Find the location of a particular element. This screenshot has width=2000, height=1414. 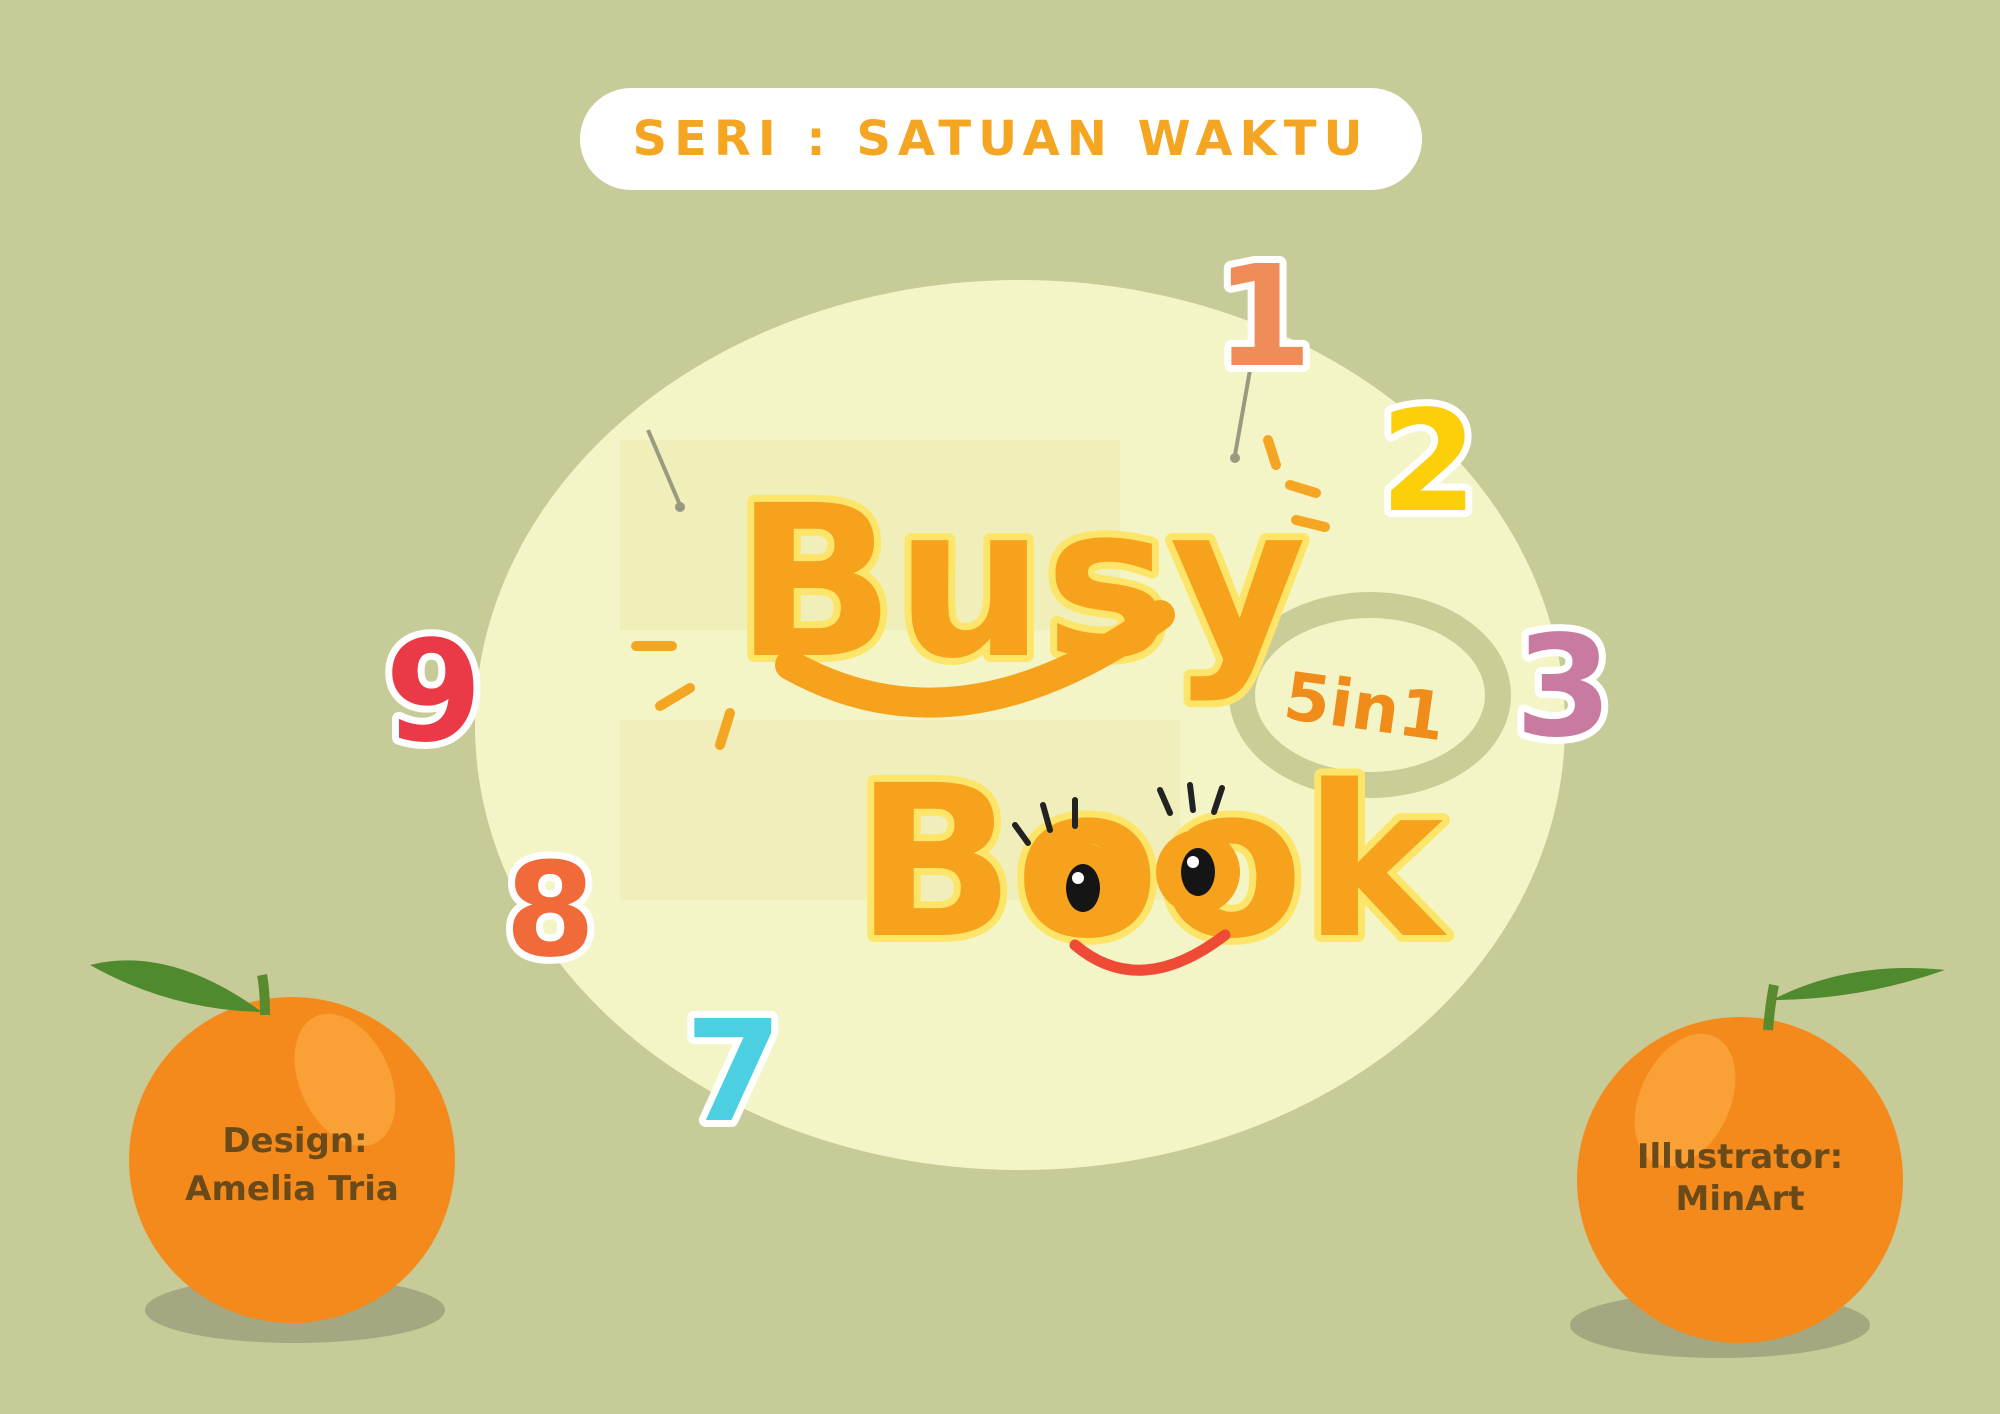

clock-number-8: 8 is located at coordinates (550, 910).